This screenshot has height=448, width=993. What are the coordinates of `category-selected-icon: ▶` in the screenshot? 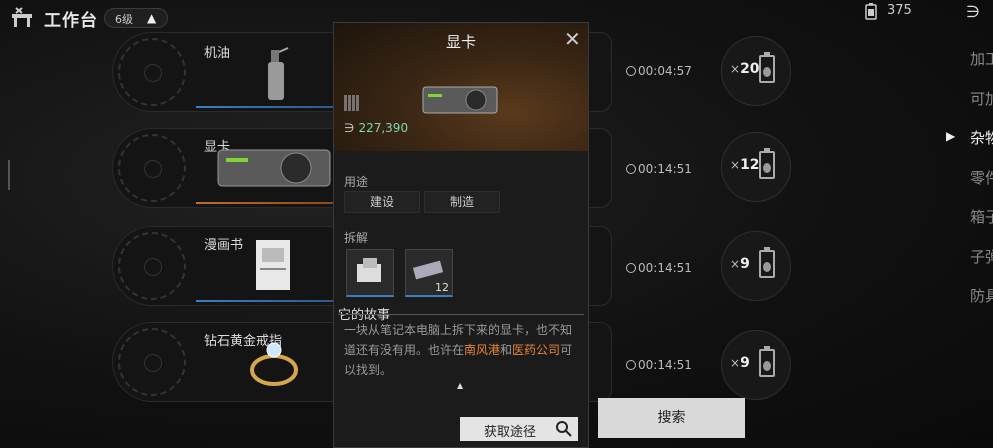 It's located at (951, 136).